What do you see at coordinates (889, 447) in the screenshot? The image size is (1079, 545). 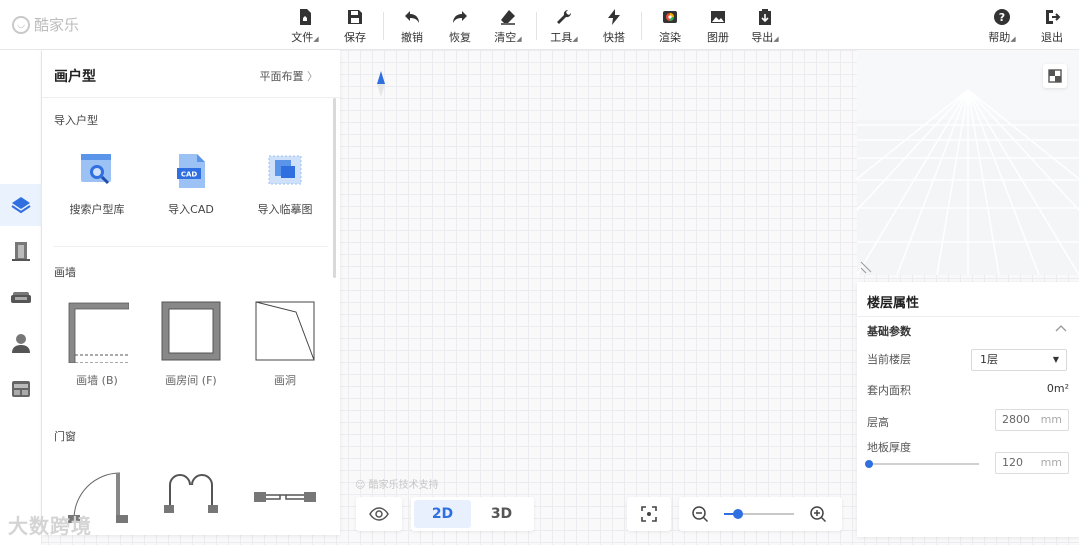 I see `slab-thickness-label: 地板厚度` at bounding box center [889, 447].